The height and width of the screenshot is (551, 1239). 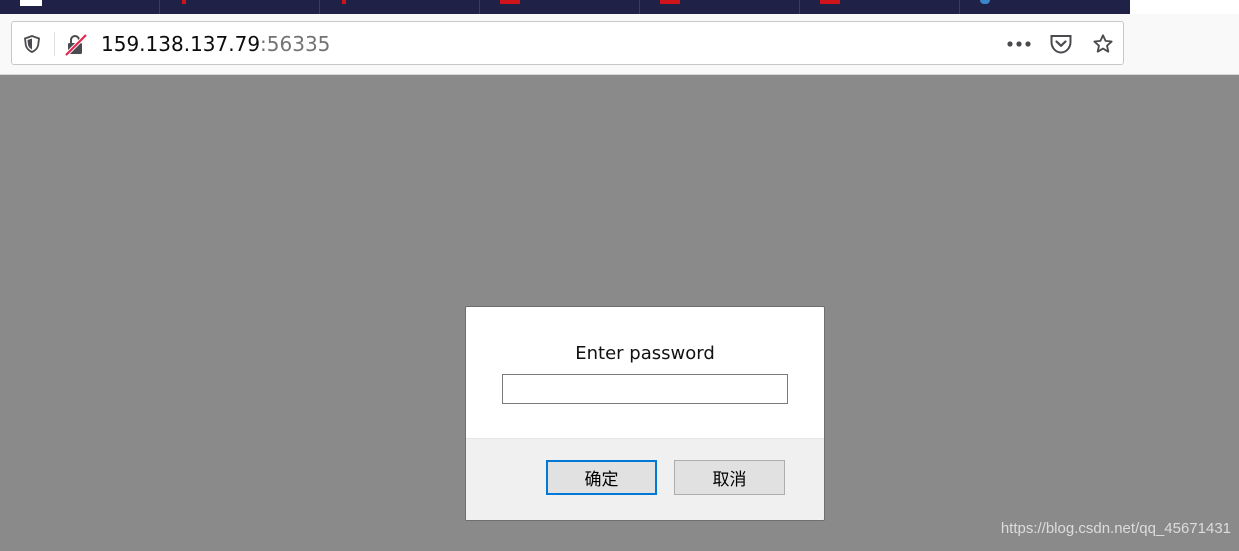 I want to click on tab-strip, so click(x=565, y=7).